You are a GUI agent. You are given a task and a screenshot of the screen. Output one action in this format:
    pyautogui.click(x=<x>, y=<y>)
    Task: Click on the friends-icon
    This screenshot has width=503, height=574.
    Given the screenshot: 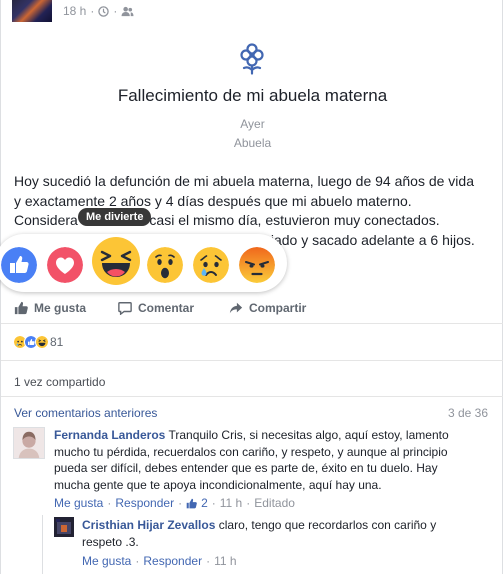 What is the action you would take?
    pyautogui.click(x=127, y=11)
    